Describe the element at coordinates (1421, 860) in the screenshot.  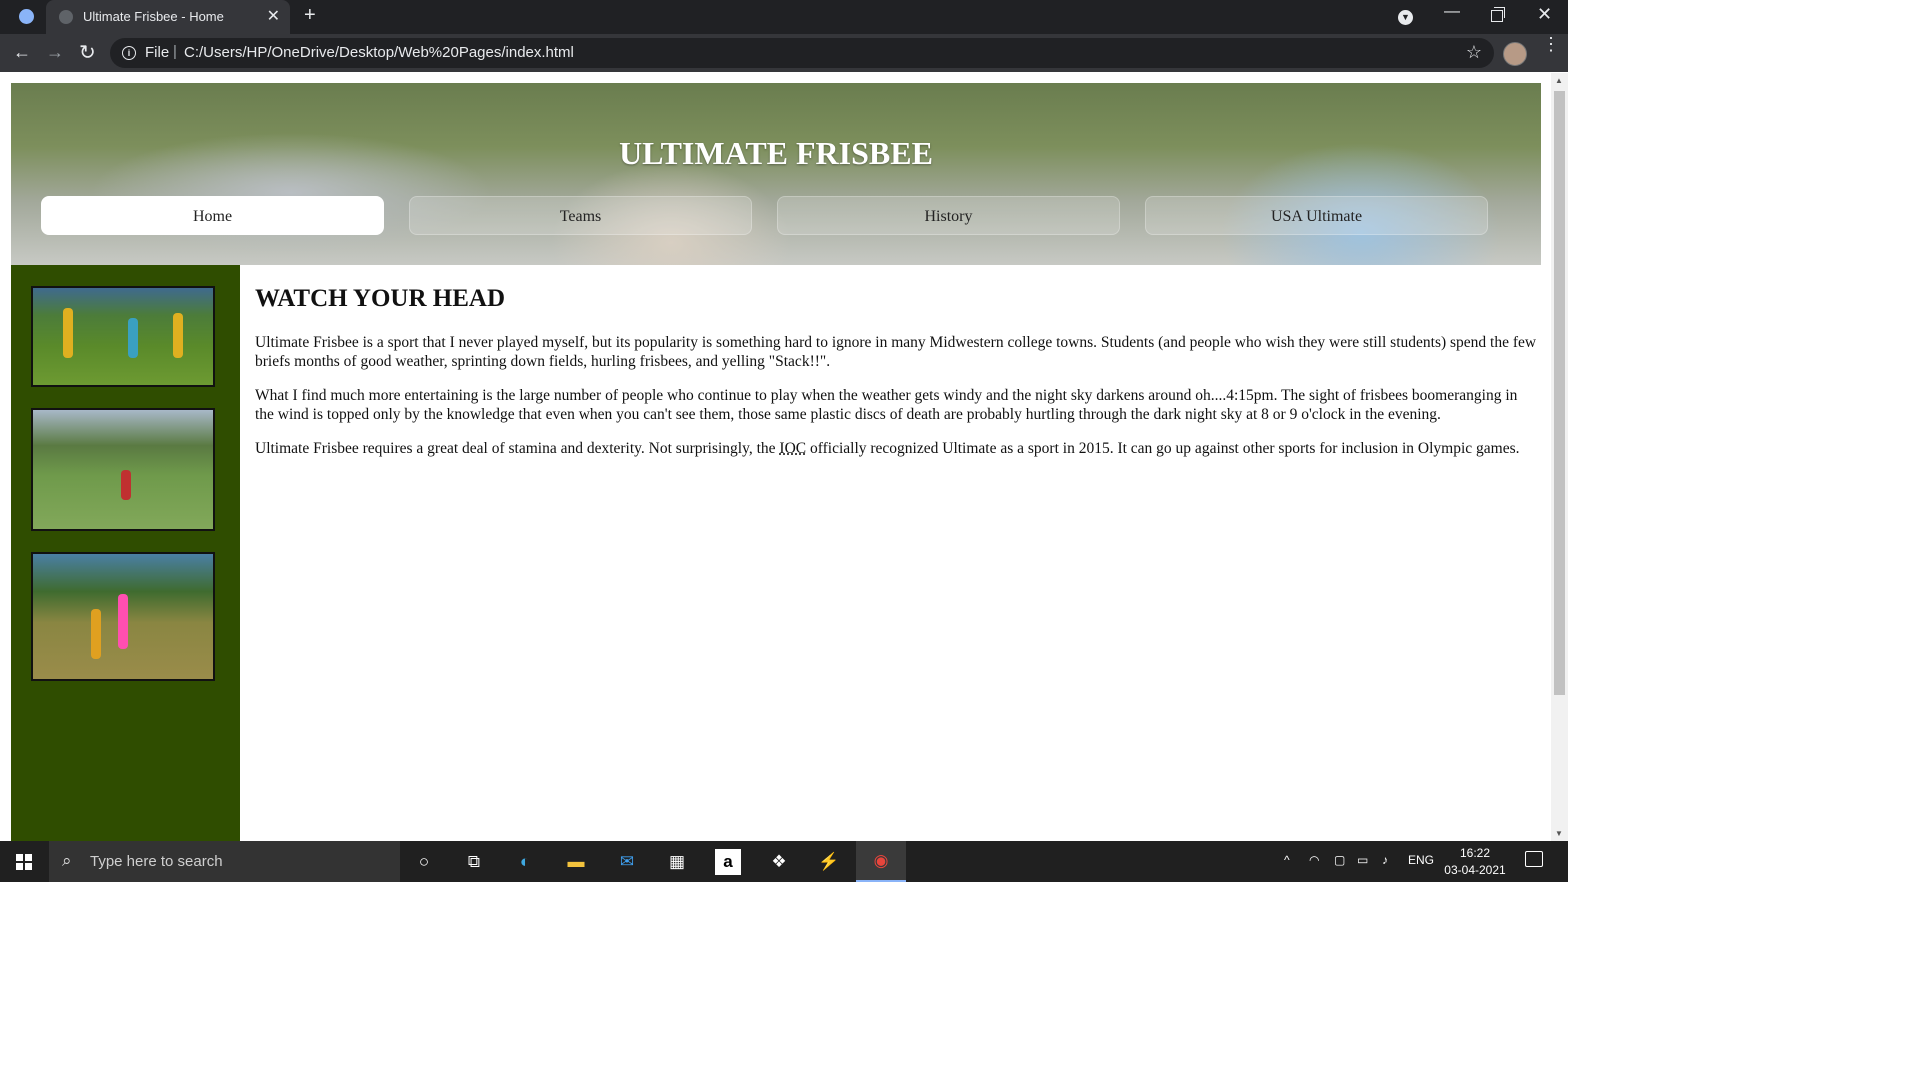
I see `language-indicator: ENG` at that location.